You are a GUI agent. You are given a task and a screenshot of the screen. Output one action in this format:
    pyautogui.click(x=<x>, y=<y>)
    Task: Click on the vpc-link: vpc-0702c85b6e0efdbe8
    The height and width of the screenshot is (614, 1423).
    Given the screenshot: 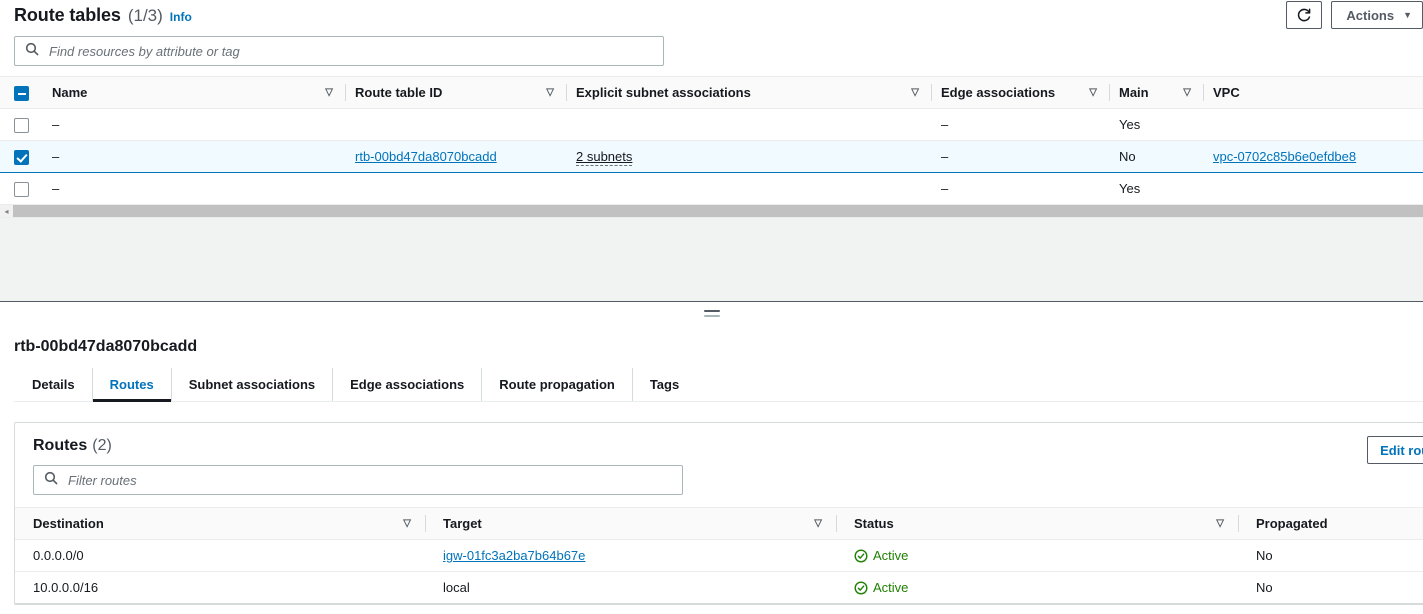 What is the action you would take?
    pyautogui.click(x=1284, y=156)
    